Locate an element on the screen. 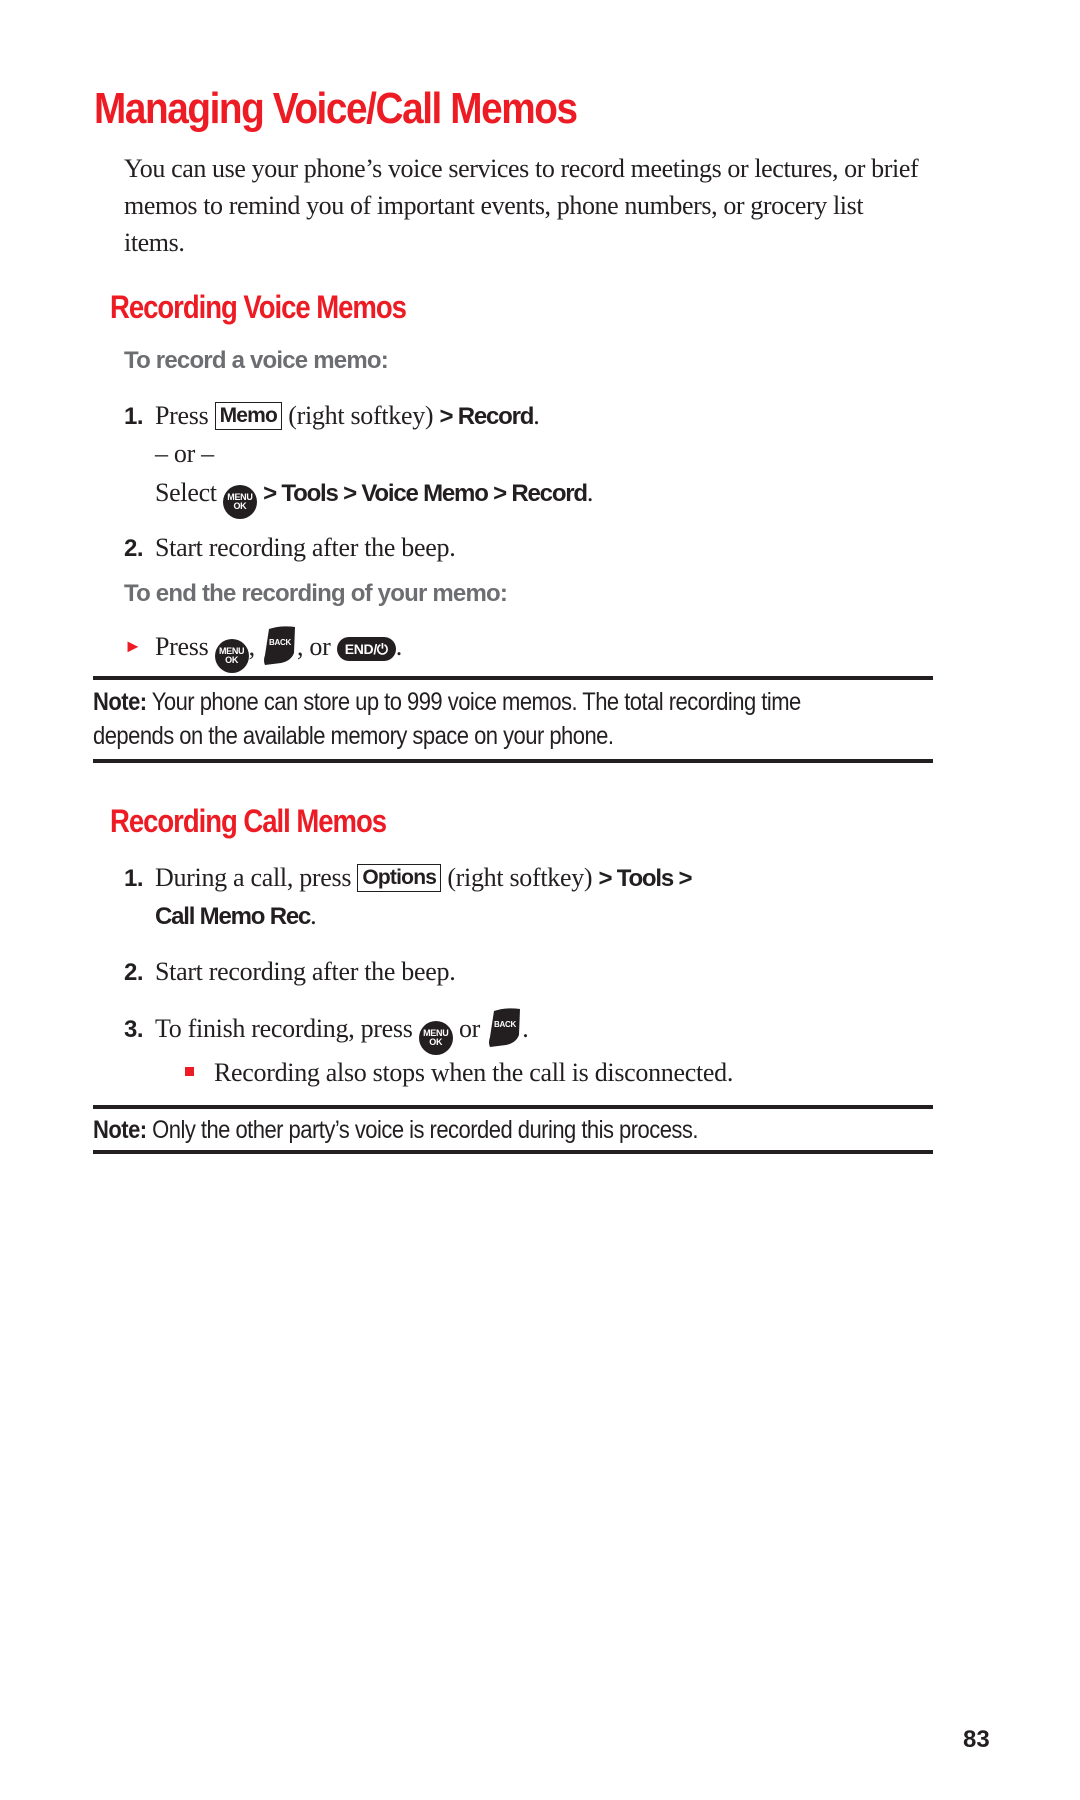 This screenshot has height=1800, width=1080. memo-softkey: Memo is located at coordinates (248, 416).